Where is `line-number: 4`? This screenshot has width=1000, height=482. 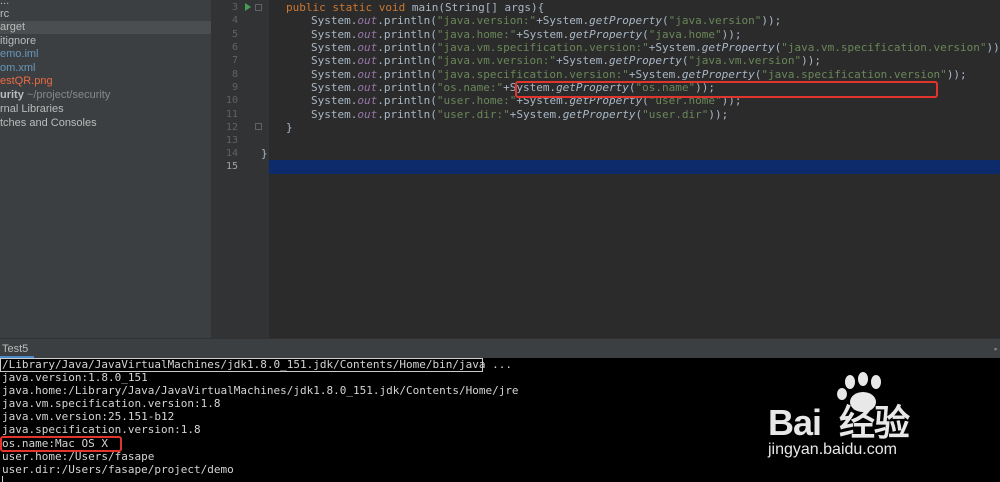 line-number: 4 is located at coordinates (234, 20).